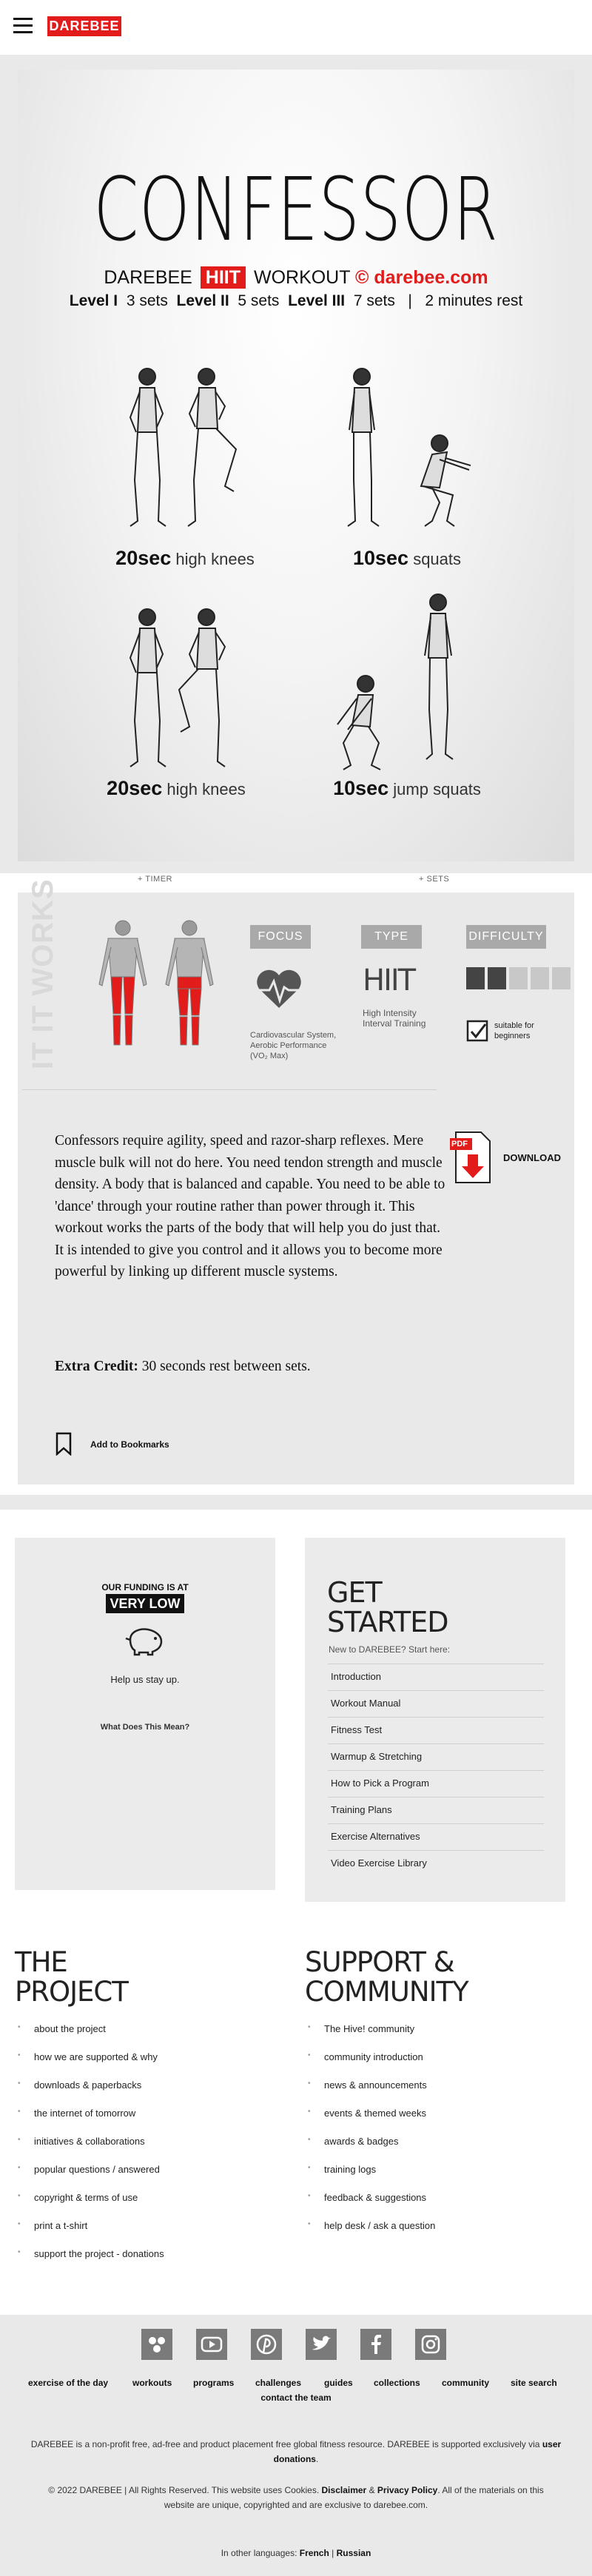  I want to click on download-link: DOWNLOAD, so click(532, 1157).